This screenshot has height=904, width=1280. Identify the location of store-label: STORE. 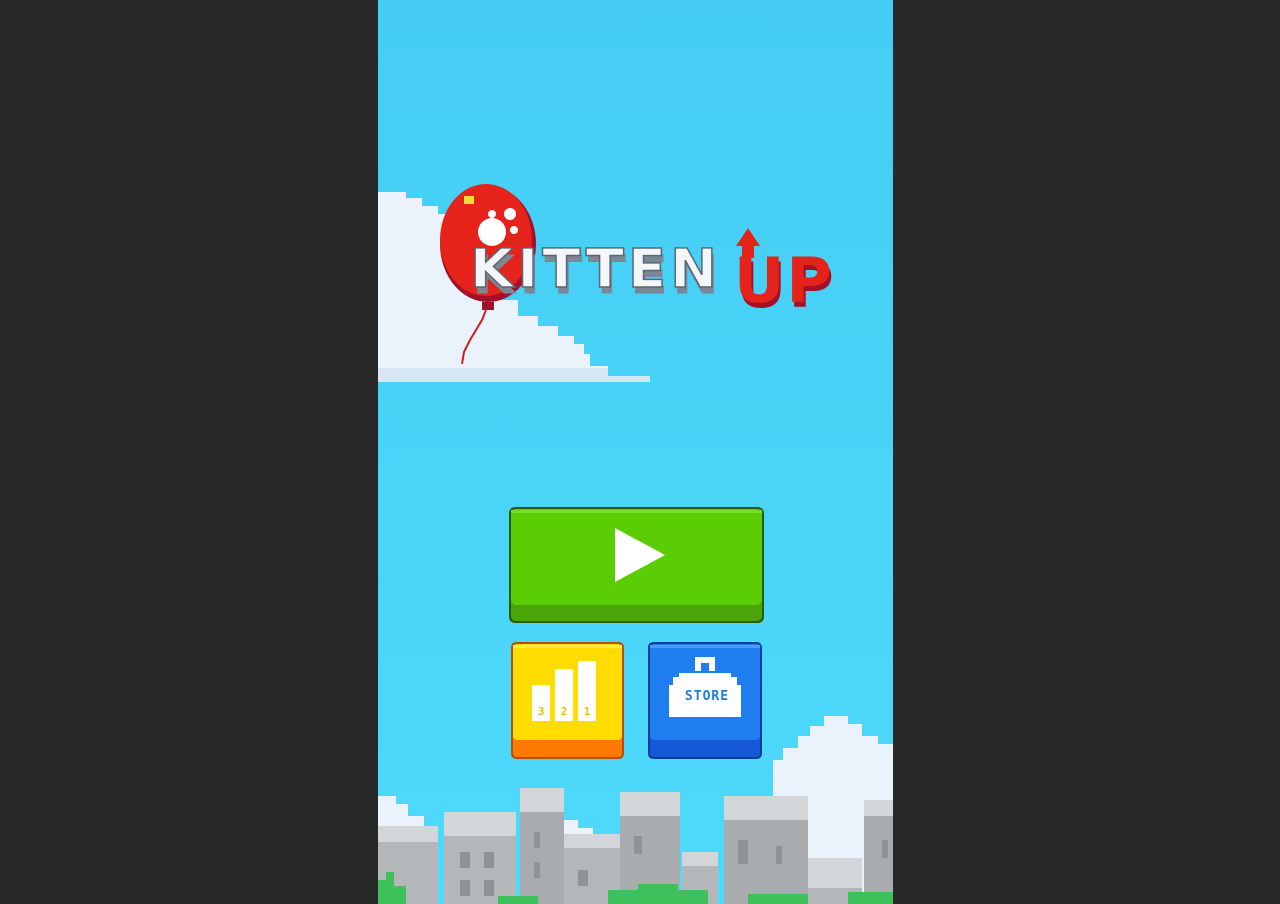
(707, 696).